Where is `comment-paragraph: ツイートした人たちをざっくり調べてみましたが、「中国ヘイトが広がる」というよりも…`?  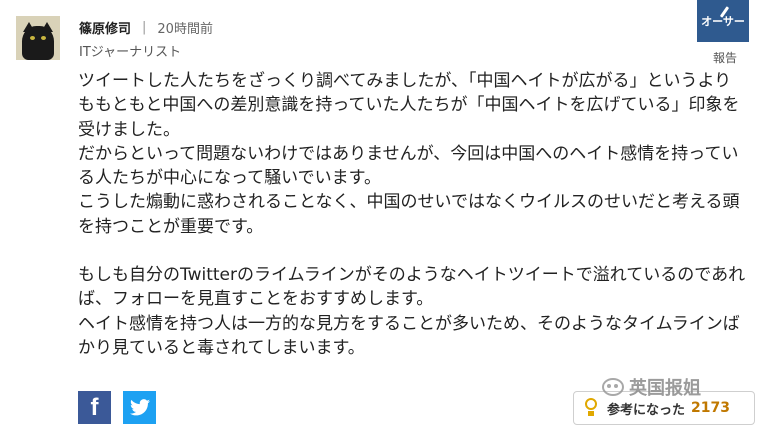 comment-paragraph: ツイートした人たちをざっくり調べてみましたが、「中国ヘイトが広がる」というよりも… is located at coordinates (409, 105).